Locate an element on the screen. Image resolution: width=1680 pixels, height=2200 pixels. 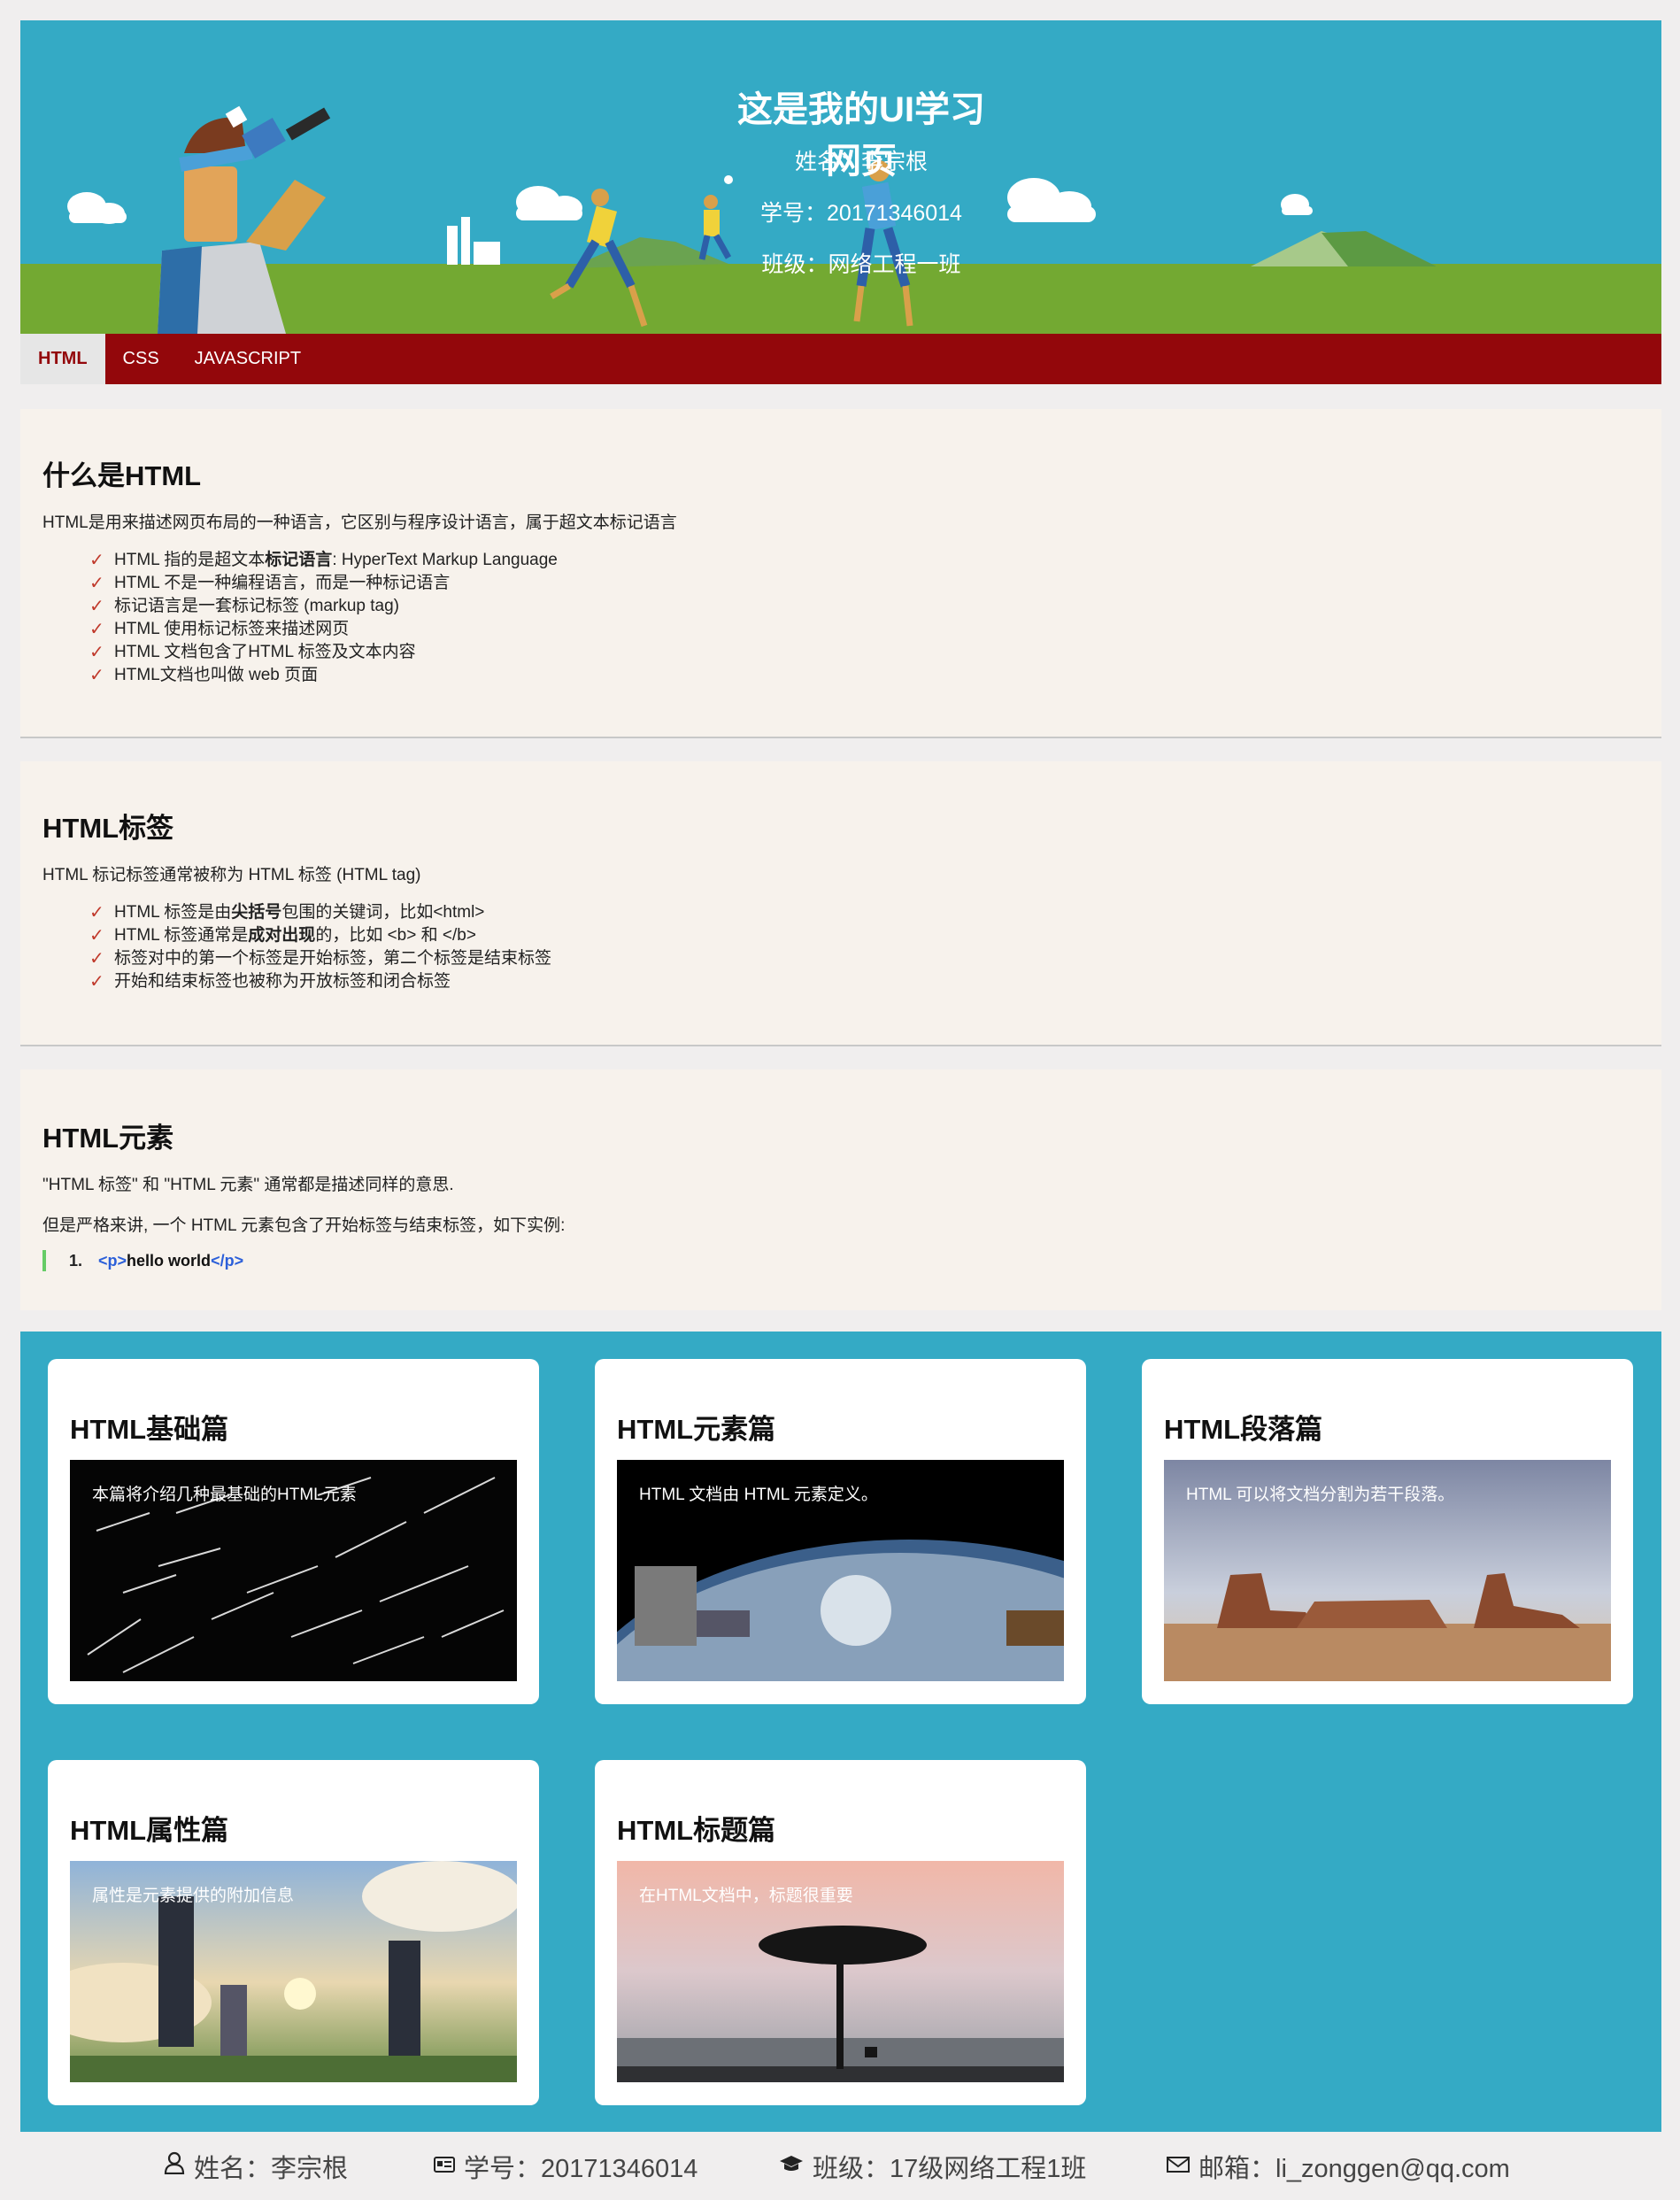
list-item: ✓ HTML 使用标记标签来描述网页 is located at coordinates (219, 629).